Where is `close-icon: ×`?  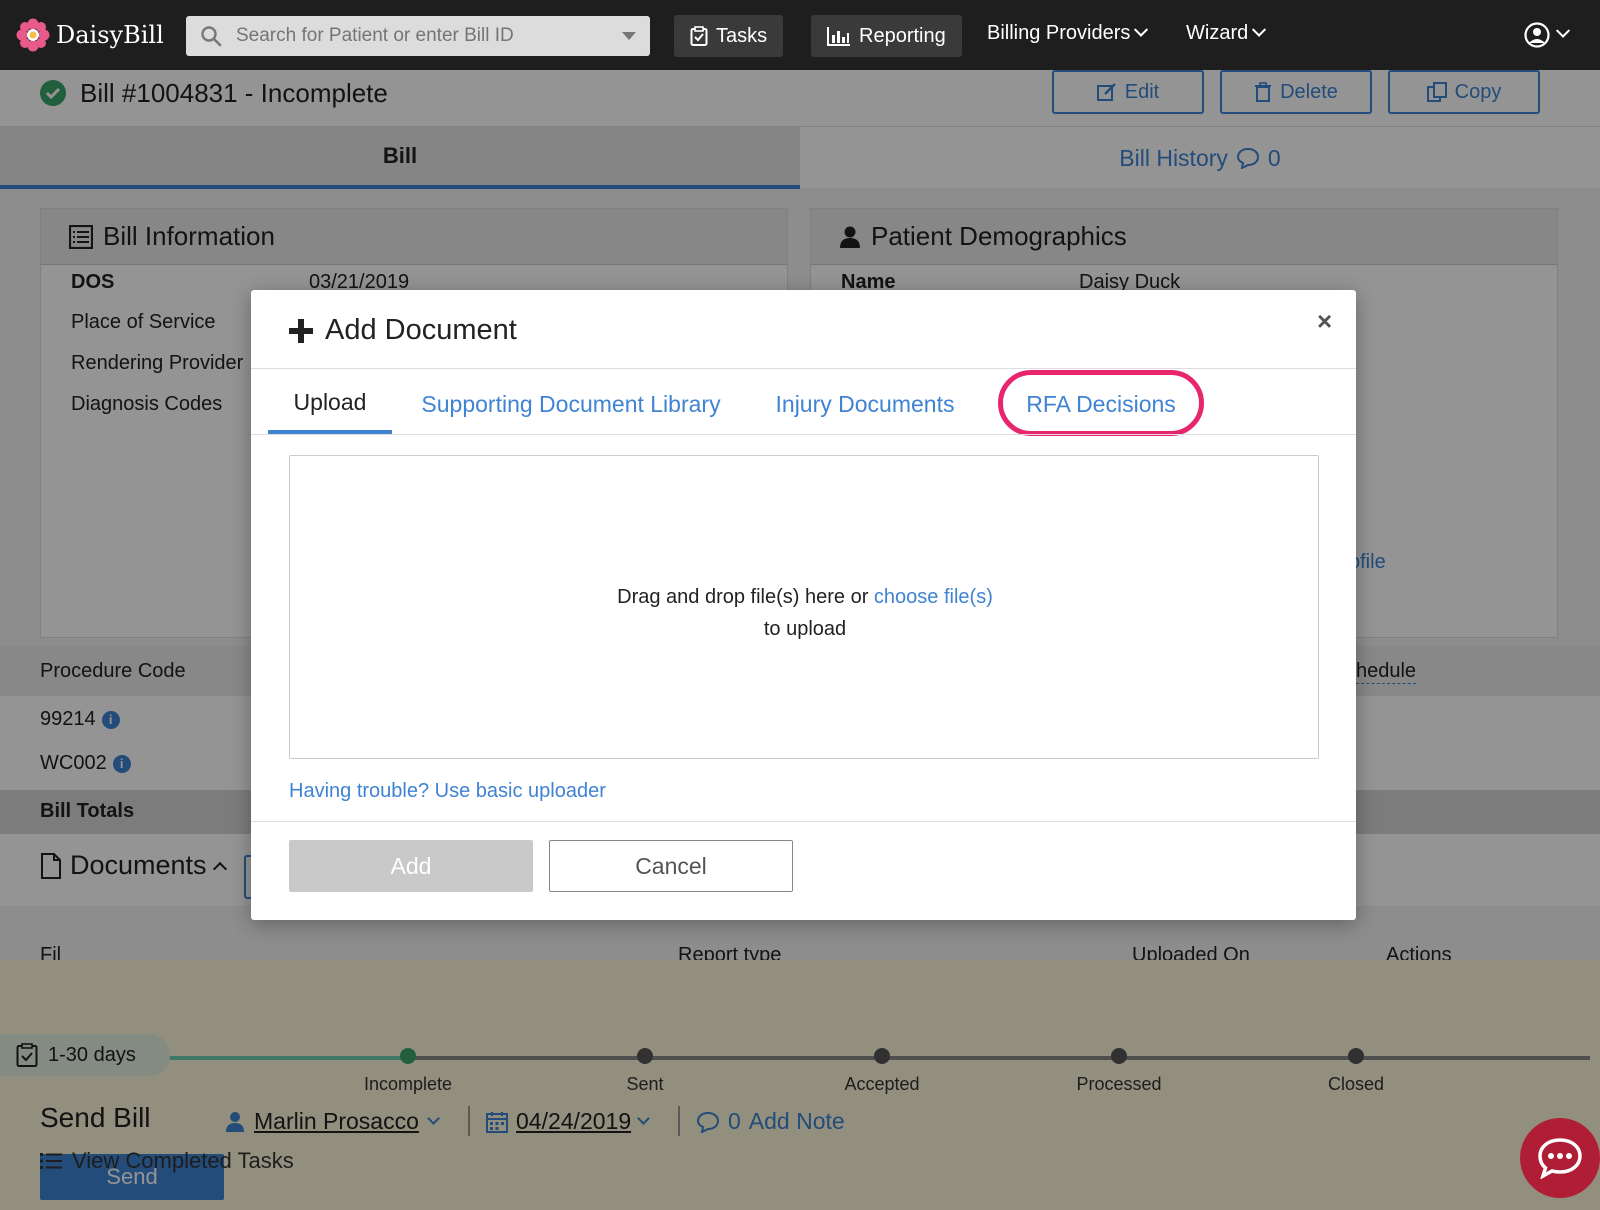
close-icon: × is located at coordinates (1324, 321).